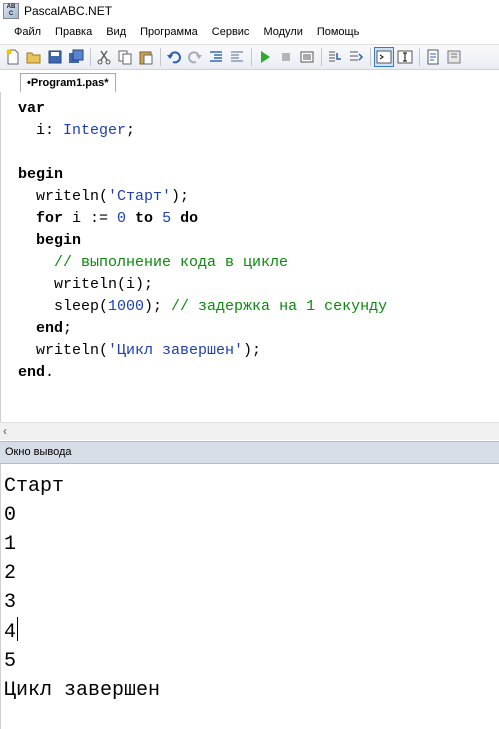  Describe the element at coordinates (140, 218) in the screenshot. I see `code-keyword: to` at that location.